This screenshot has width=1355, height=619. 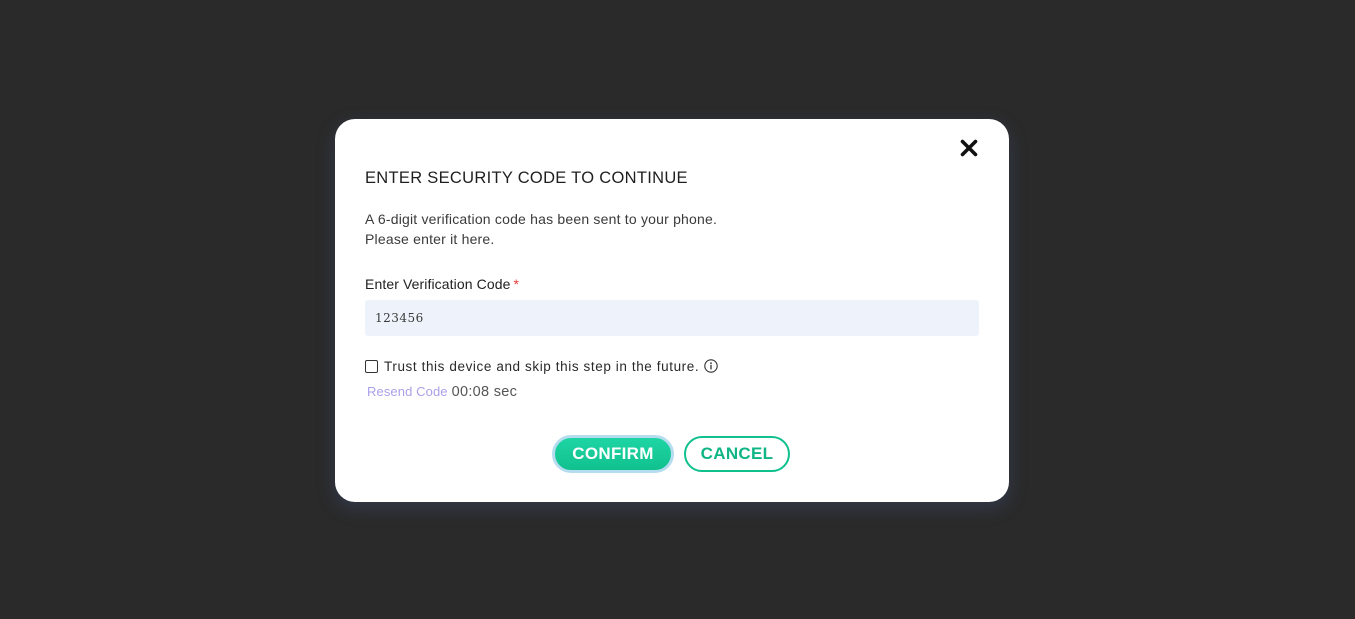 I want to click on confirm-button: CONFIRM, so click(x=613, y=454).